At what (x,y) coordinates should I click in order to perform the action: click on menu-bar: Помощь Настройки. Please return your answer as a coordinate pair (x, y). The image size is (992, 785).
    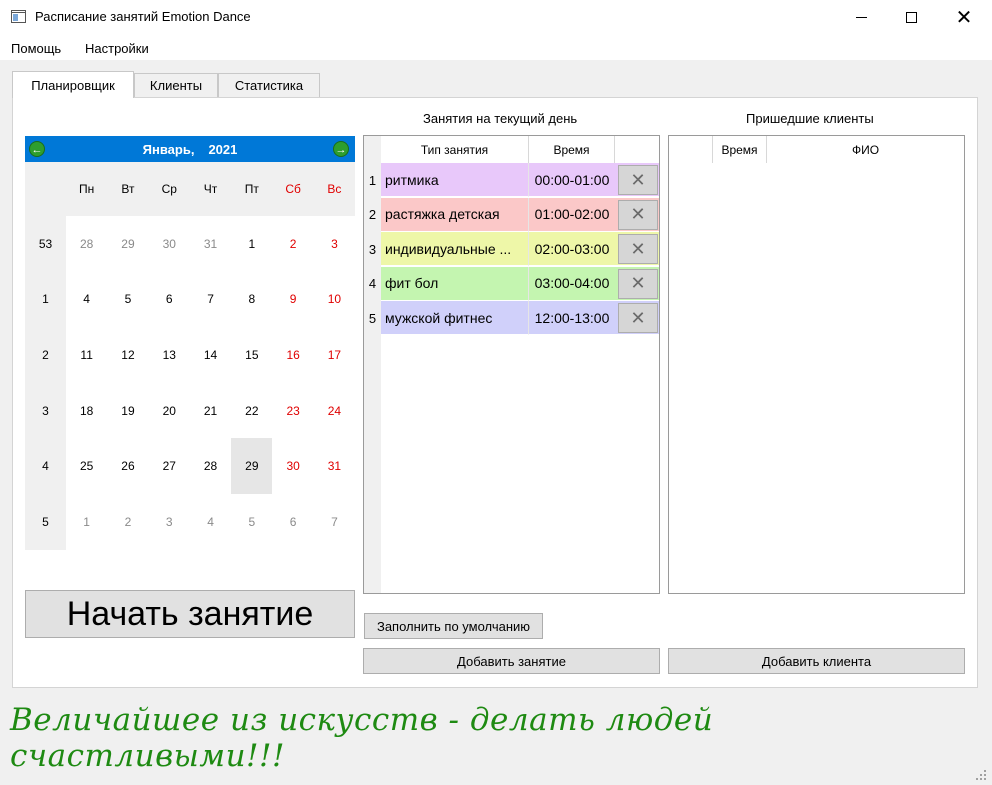
    Looking at the image, I should click on (496, 47).